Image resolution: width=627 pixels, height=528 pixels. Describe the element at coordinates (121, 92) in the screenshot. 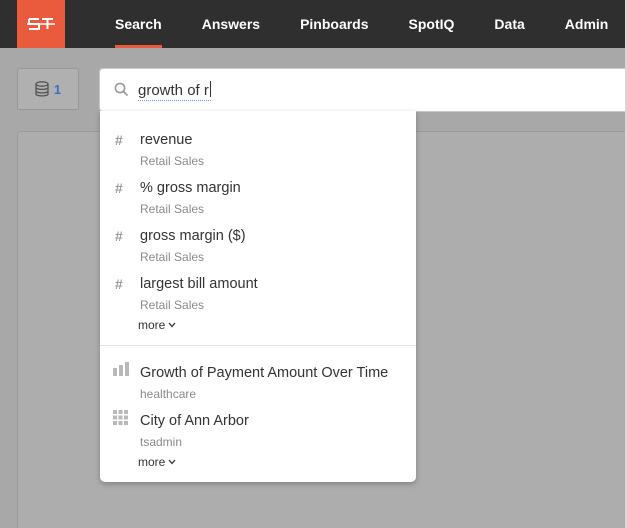

I see `search-icon` at that location.